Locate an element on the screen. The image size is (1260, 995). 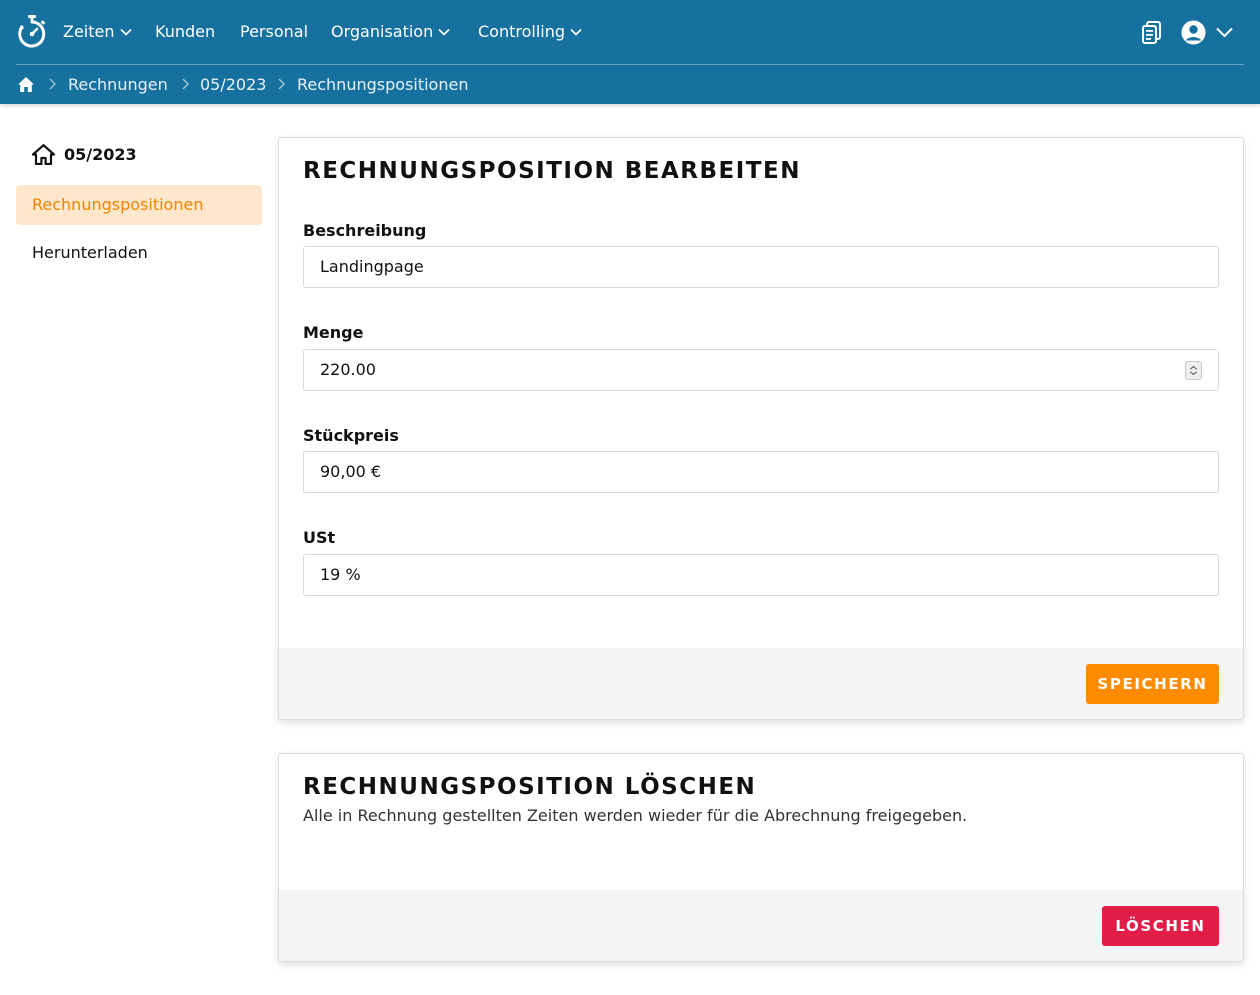
delete-button: LÖSCHEN is located at coordinates (1160, 926).